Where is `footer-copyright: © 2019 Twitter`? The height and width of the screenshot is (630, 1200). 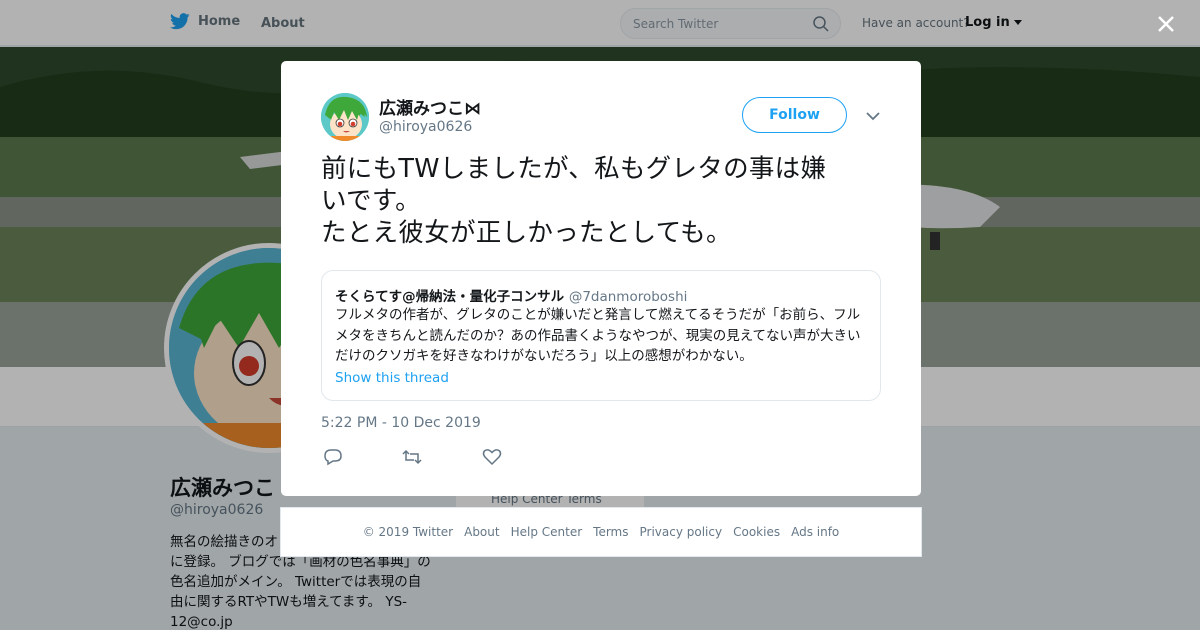 footer-copyright: © 2019 Twitter is located at coordinates (408, 532).